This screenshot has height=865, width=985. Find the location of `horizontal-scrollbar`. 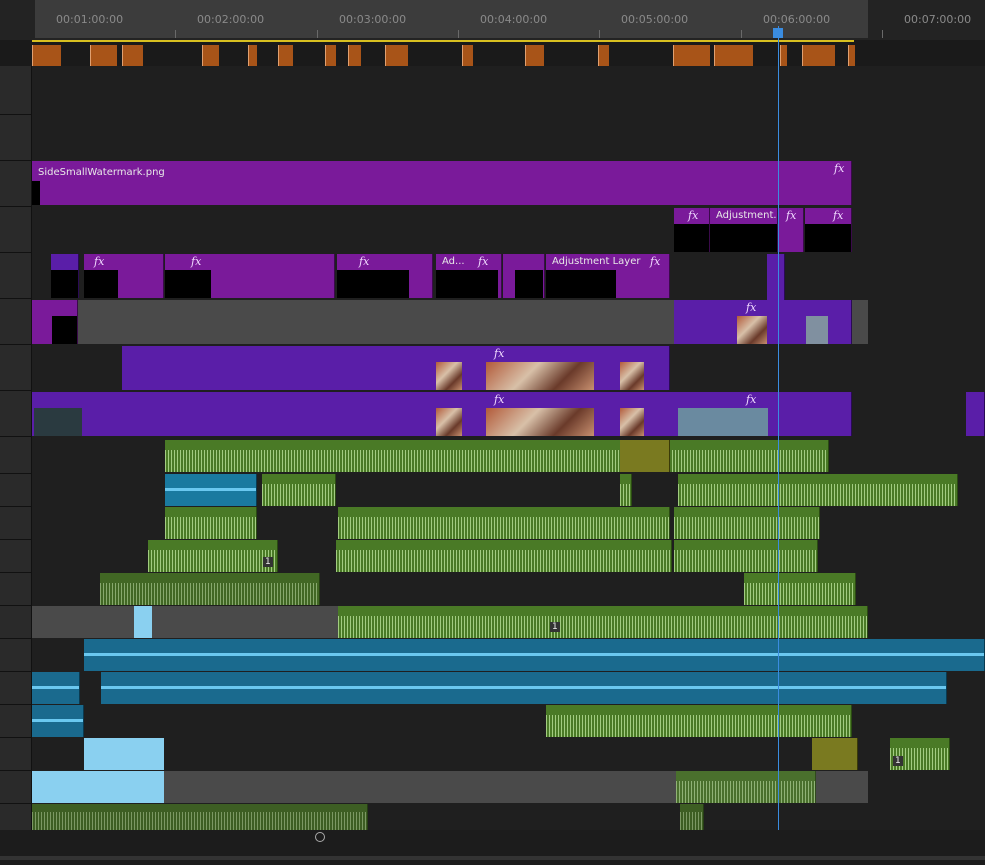

horizontal-scrollbar is located at coordinates (492, 858).